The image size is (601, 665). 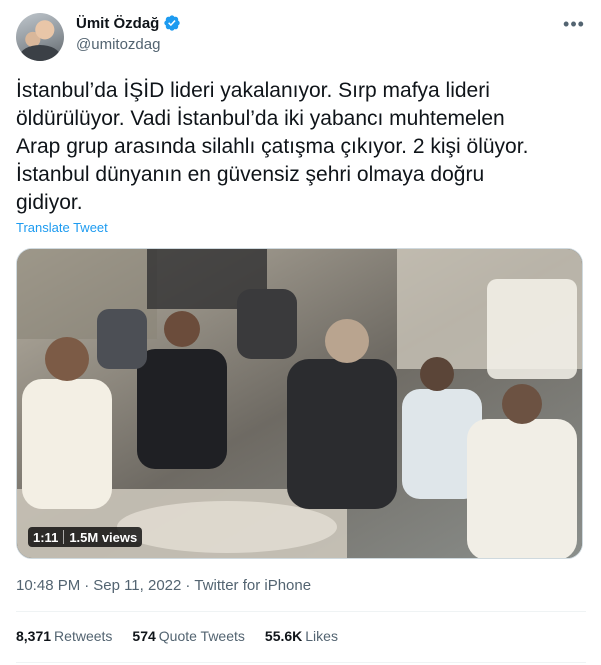 I want to click on quotes-label: Quote Tweets, so click(x=201, y=636).